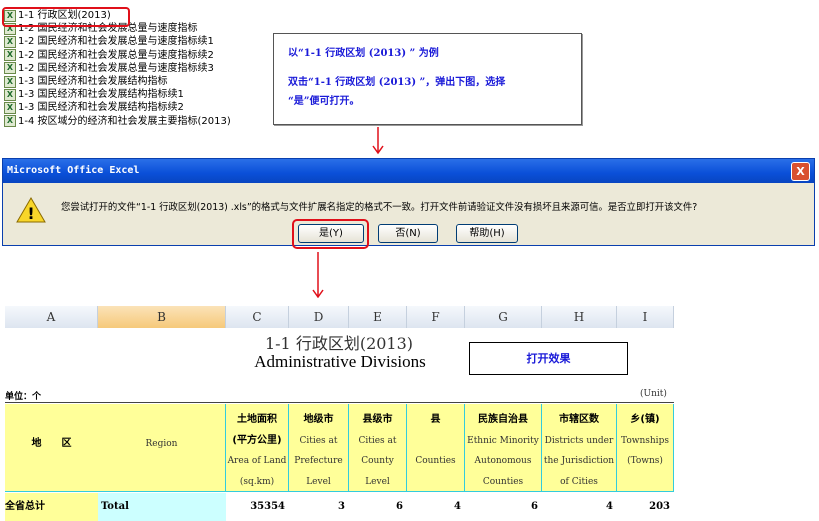 Image resolution: width=819 pixels, height=521 pixels. What do you see at coordinates (23, 397) in the screenshot?
I see `unit-left: 单位：个` at bounding box center [23, 397].